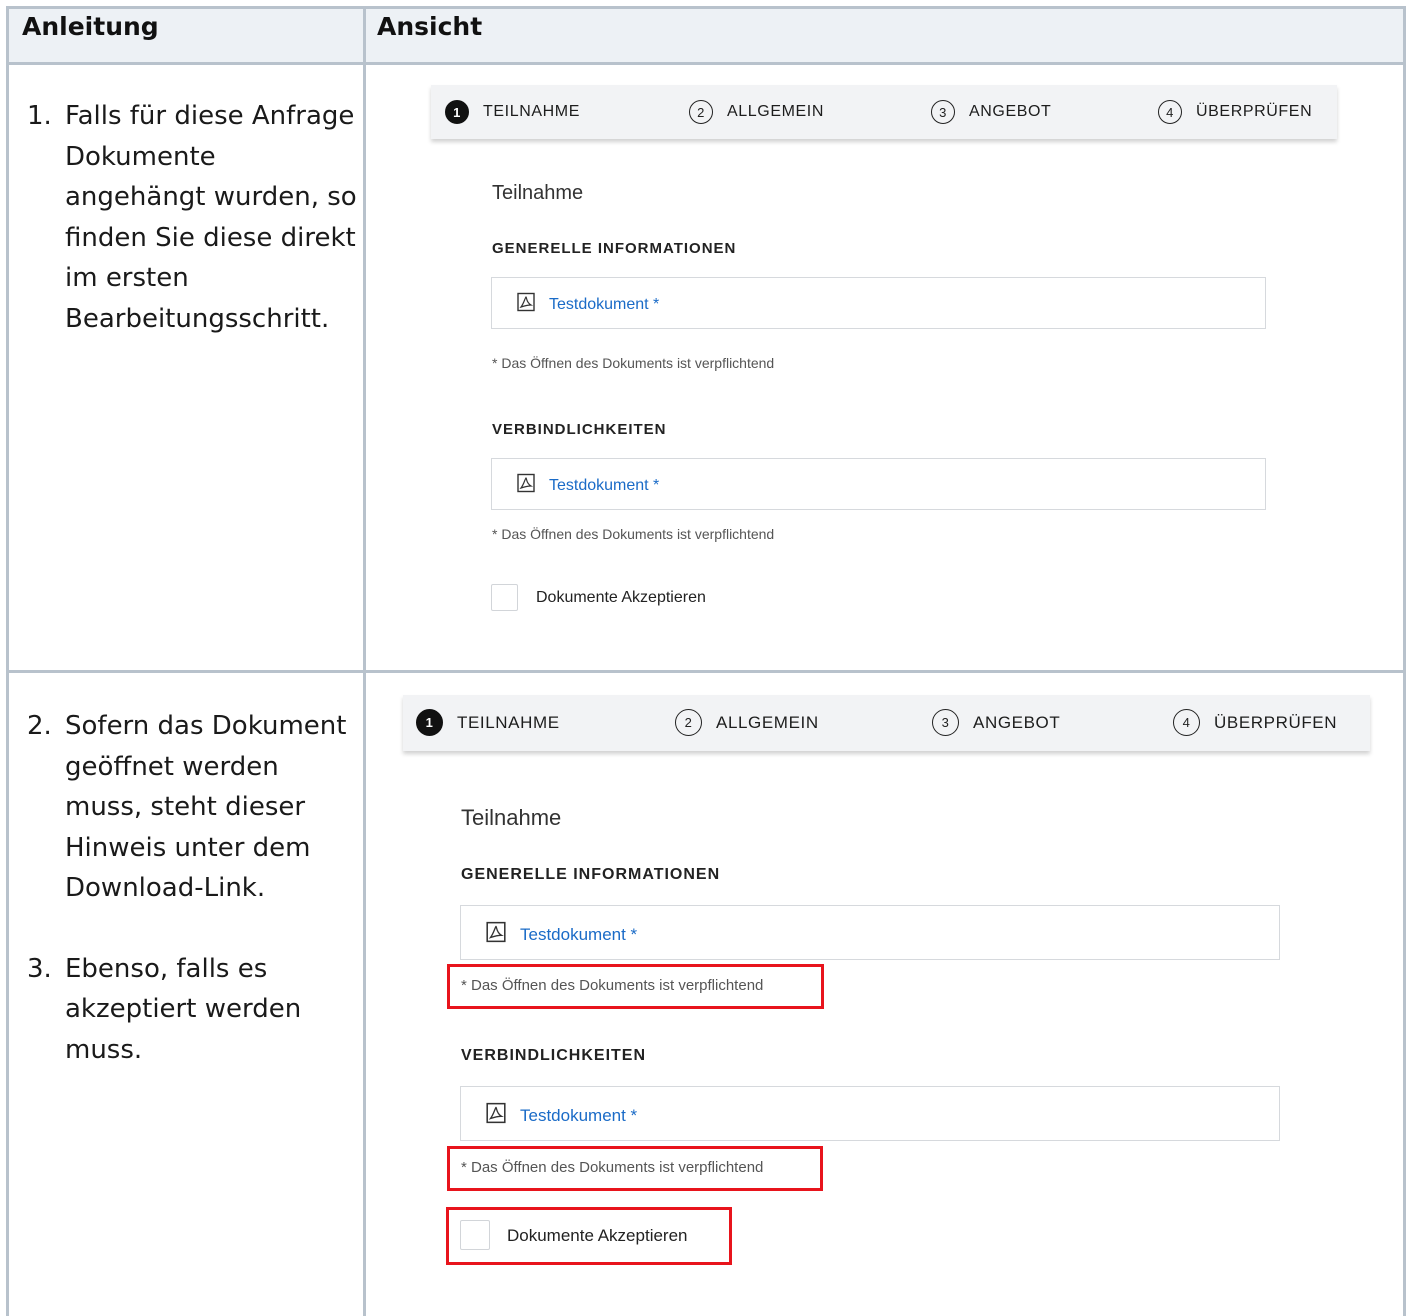 The width and height of the screenshot is (1408, 1316). What do you see at coordinates (183, 1009) in the screenshot?
I see `step-text: Ebenso, falls es akzeptiert werden muss.` at bounding box center [183, 1009].